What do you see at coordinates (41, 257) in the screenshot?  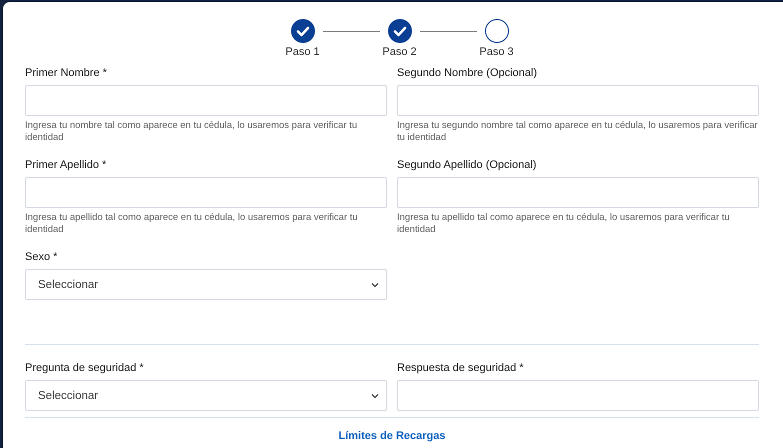 I see `field-label: Sexo *` at bounding box center [41, 257].